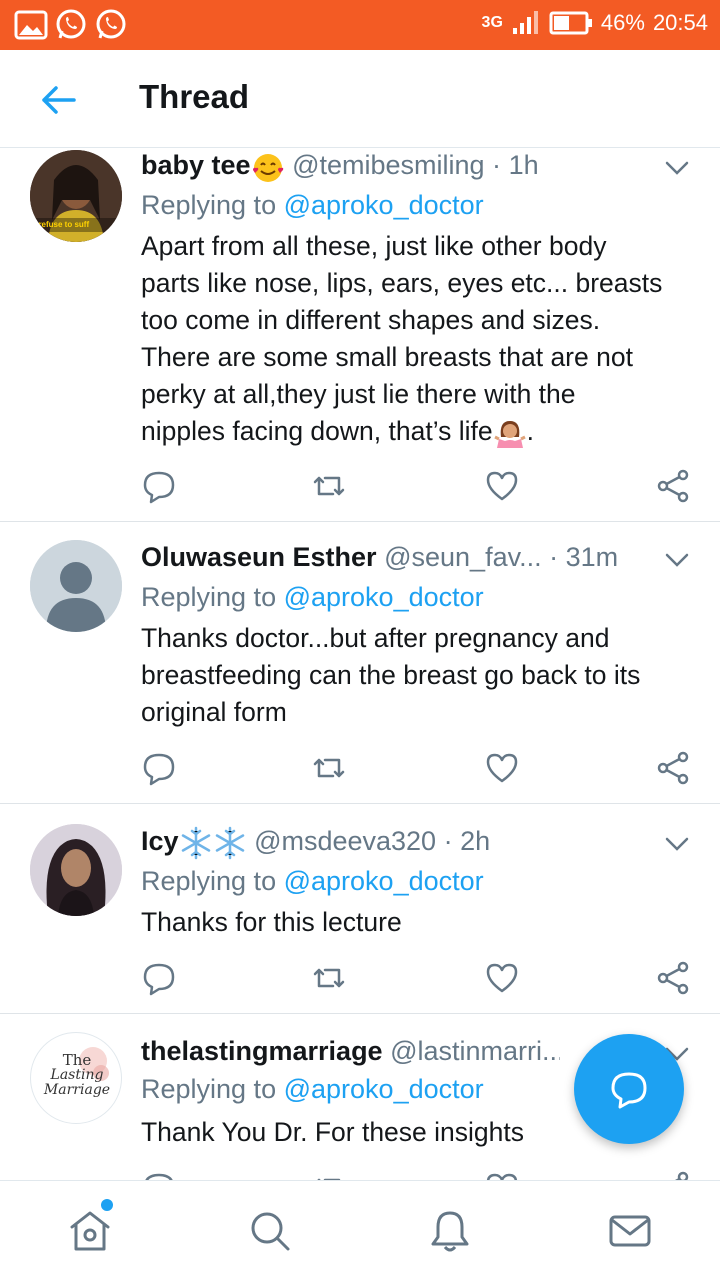 The height and width of the screenshot is (1280, 720). I want to click on avatar: The Lasting Marriage, so click(76, 1078).